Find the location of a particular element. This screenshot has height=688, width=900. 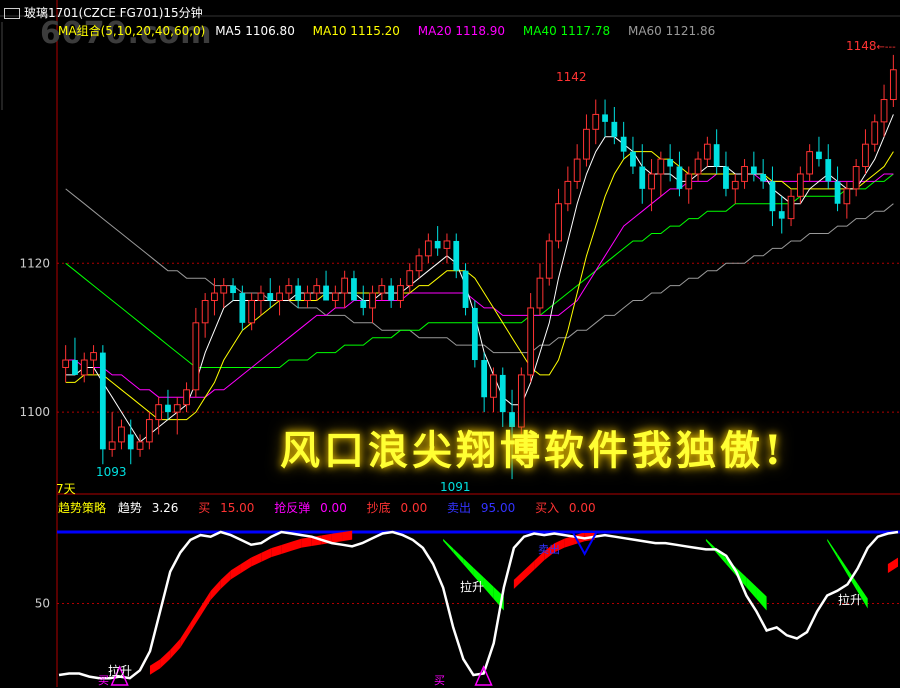

ma-group-label: MA组合(5,10,20,40,60,0) is located at coordinates (131, 31).